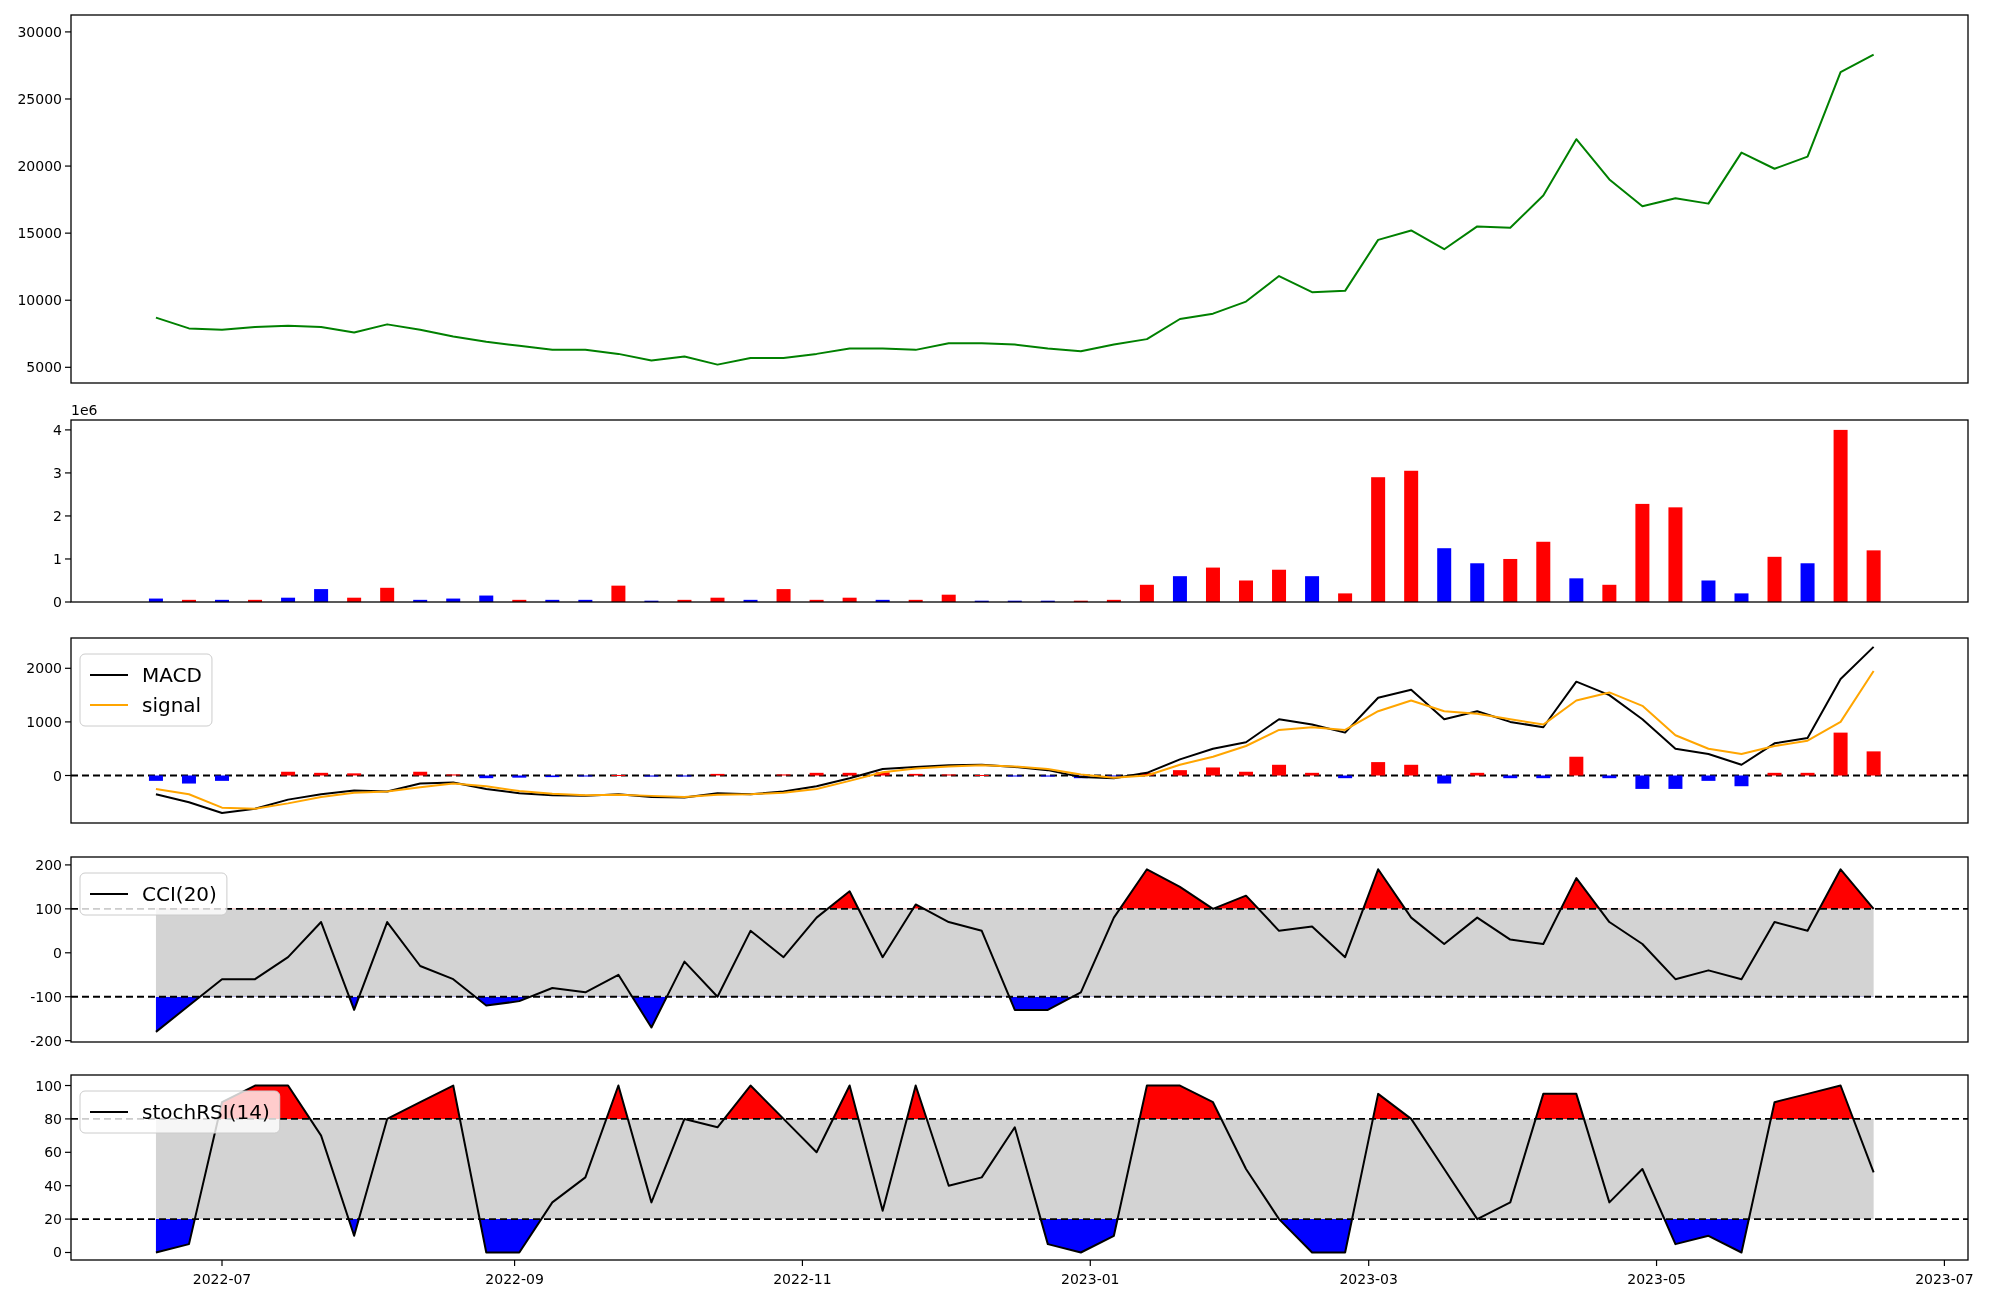  I want to click on tick-label: 10000, so click(39, 300).